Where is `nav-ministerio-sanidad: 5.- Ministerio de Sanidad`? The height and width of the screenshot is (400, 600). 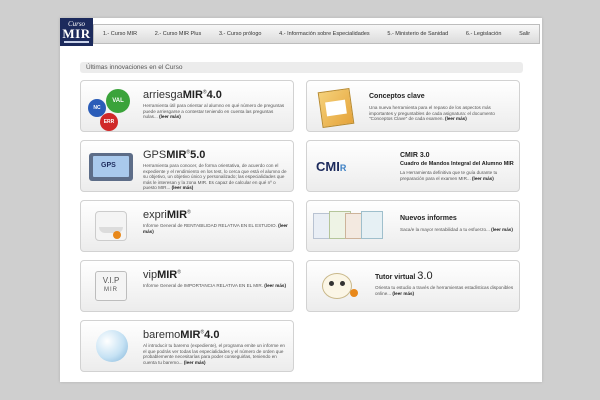
nav-ministerio-sanidad: 5.- Ministerio de Sanidad is located at coordinates (418, 34).